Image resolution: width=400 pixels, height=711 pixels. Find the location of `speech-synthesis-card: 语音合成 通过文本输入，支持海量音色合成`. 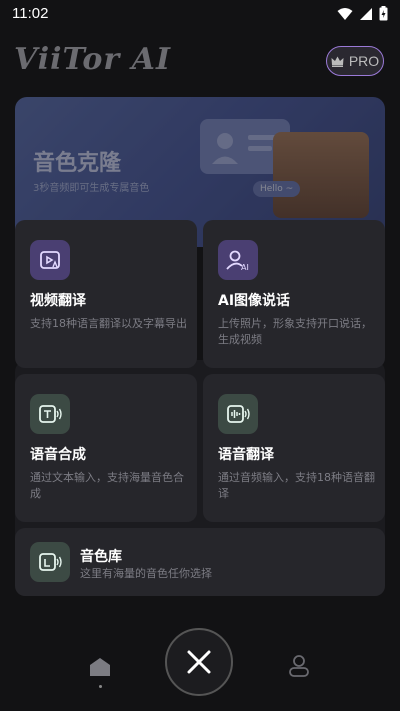

speech-synthesis-card: 语音合成 通过文本输入，支持海量音色合成 is located at coordinates (106, 448).